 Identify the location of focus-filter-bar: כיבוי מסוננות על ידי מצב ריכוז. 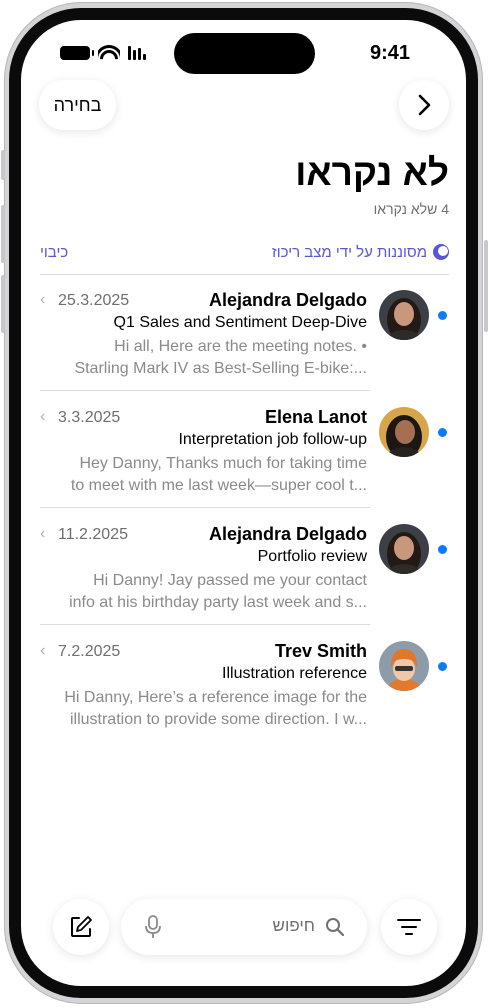
(244, 252).